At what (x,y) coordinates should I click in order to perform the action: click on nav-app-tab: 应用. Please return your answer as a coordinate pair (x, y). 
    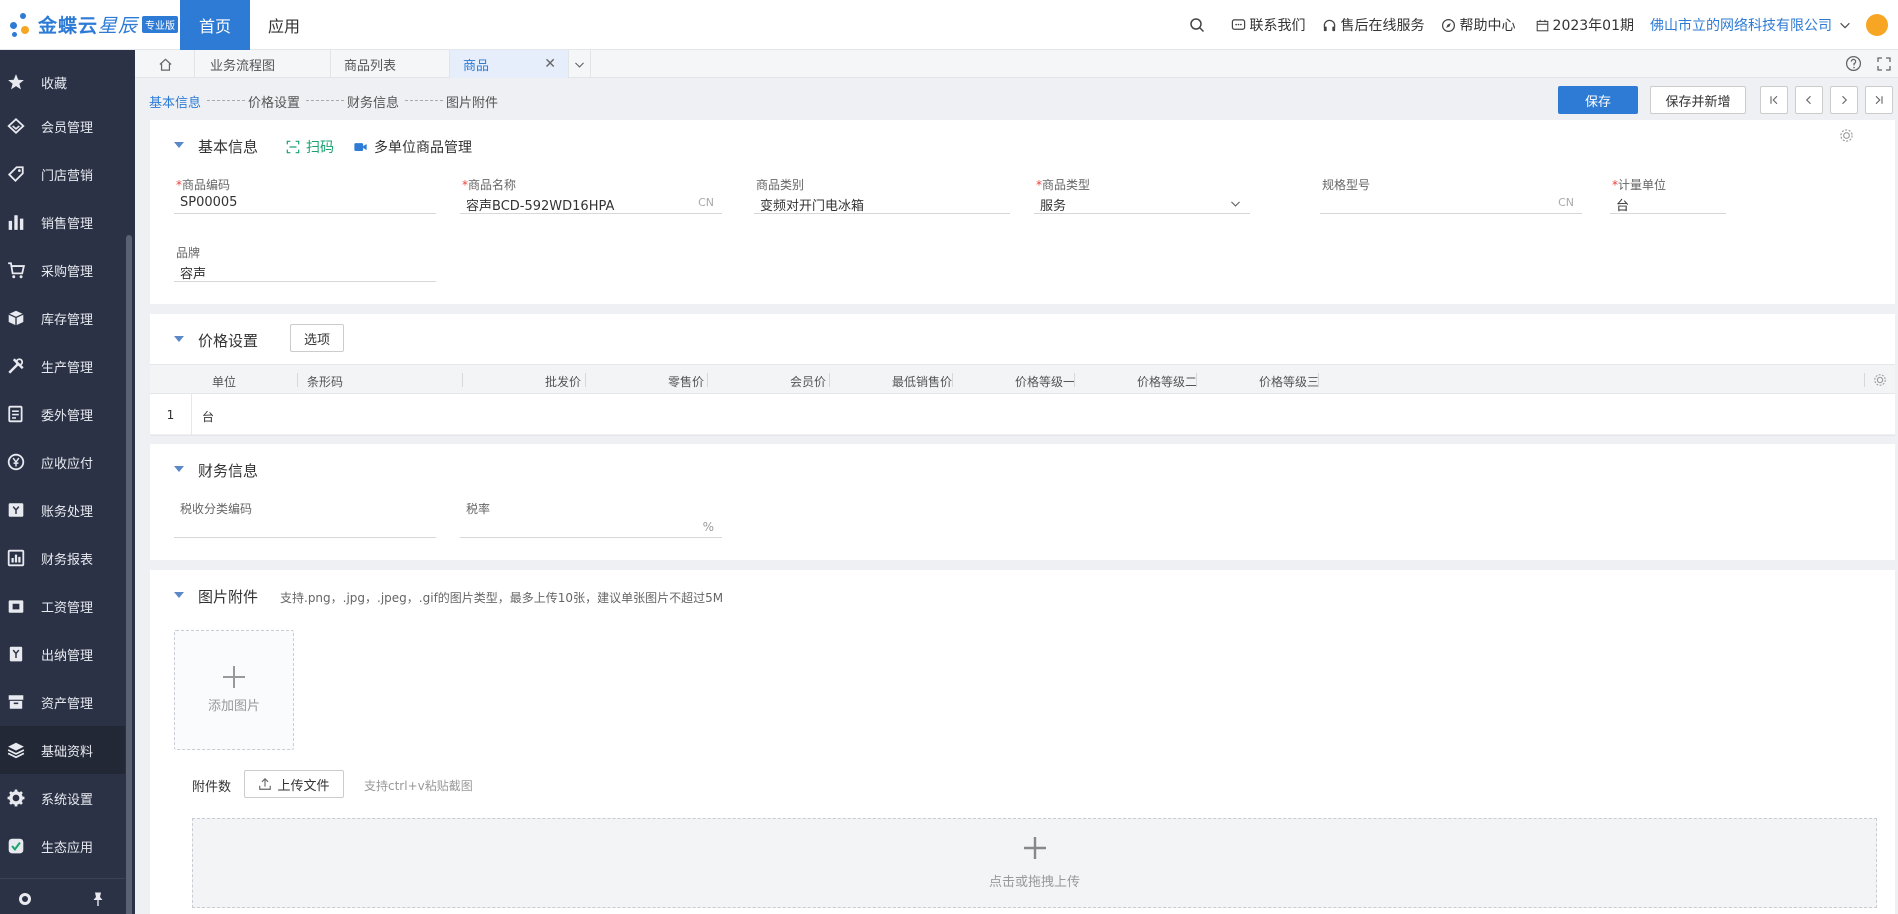
    Looking at the image, I should click on (284, 25).